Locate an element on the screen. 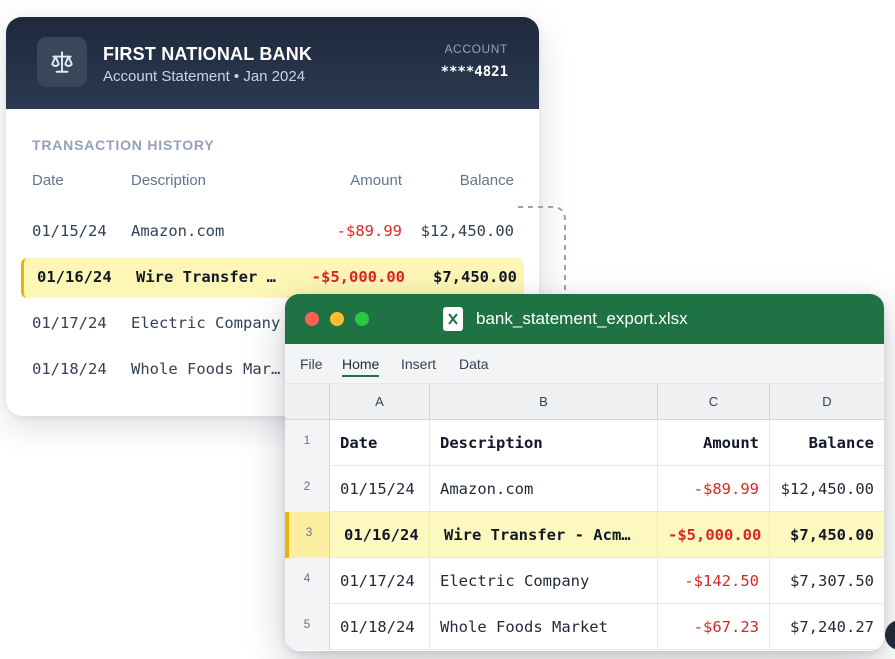  menu-file: File is located at coordinates (311, 364).